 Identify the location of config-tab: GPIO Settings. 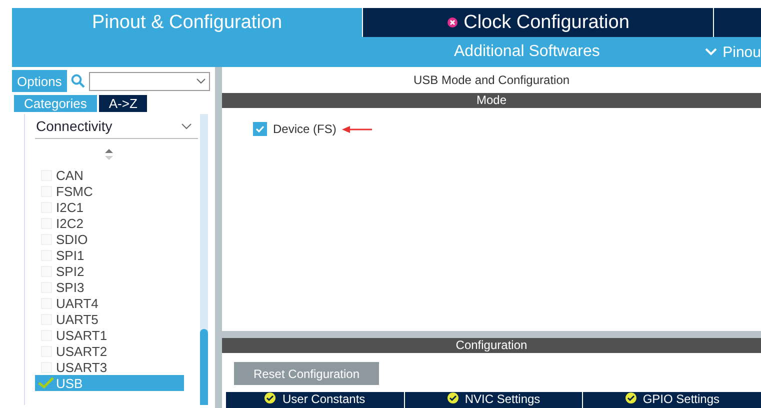
(672, 400).